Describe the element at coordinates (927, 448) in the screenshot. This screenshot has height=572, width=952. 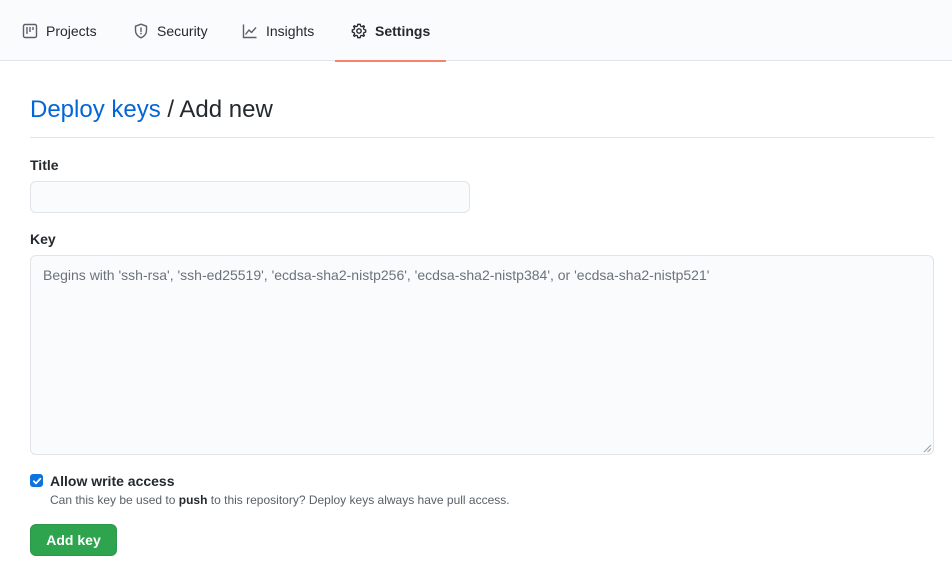
I see `resize-grip-icon` at that location.